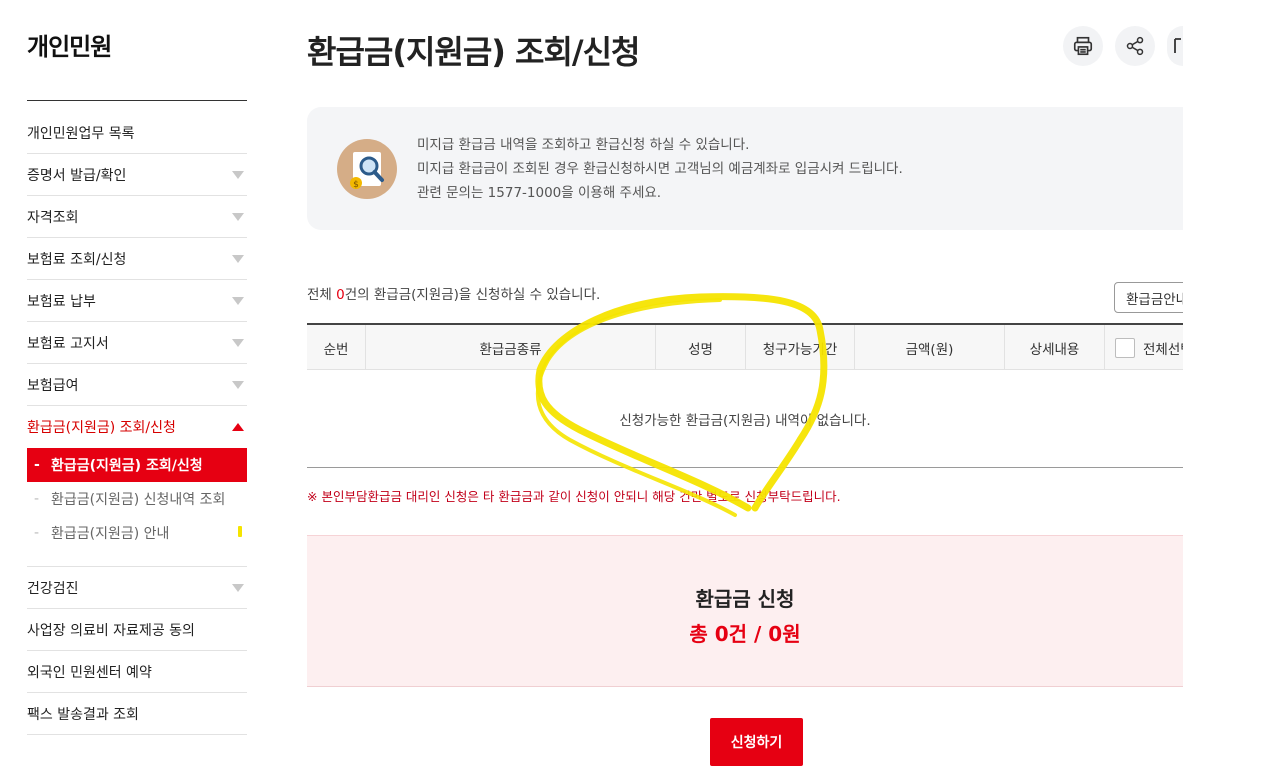 The image size is (1265, 770). I want to click on sidebar-item-label: 증명서 발급/확인, so click(77, 175).